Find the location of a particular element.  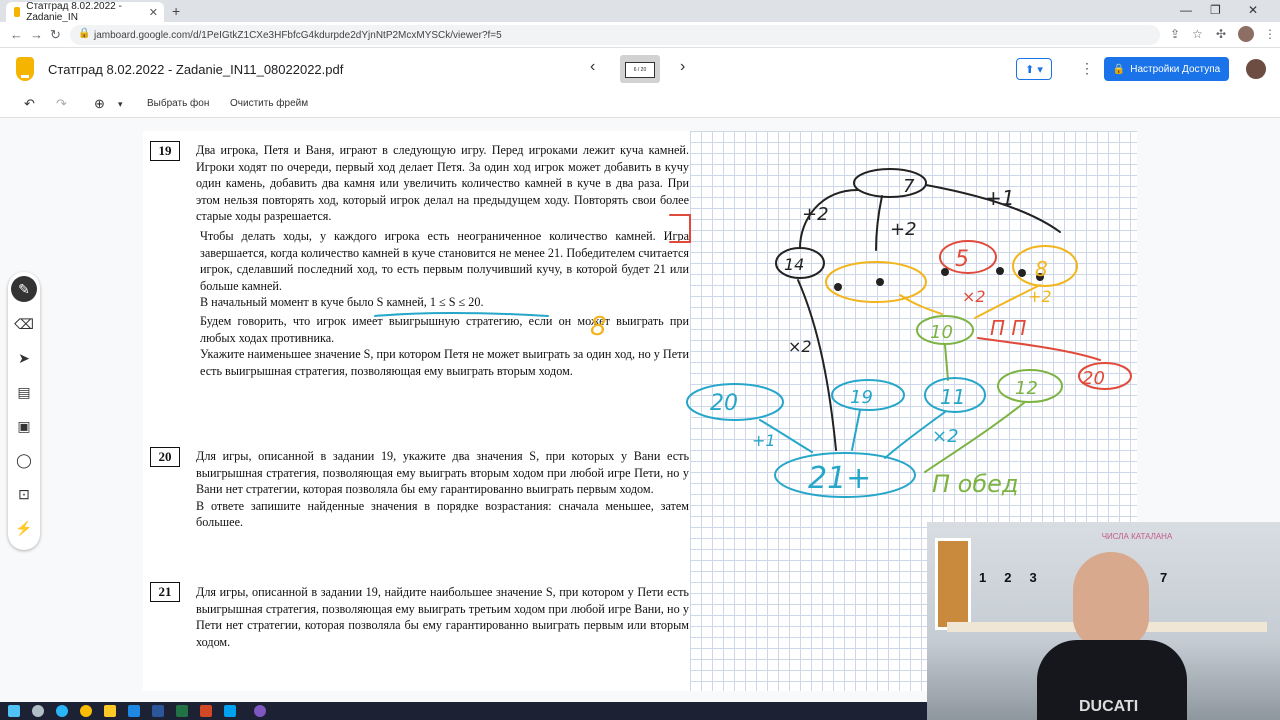

eraser-icon: ⌫ is located at coordinates (24, 324).